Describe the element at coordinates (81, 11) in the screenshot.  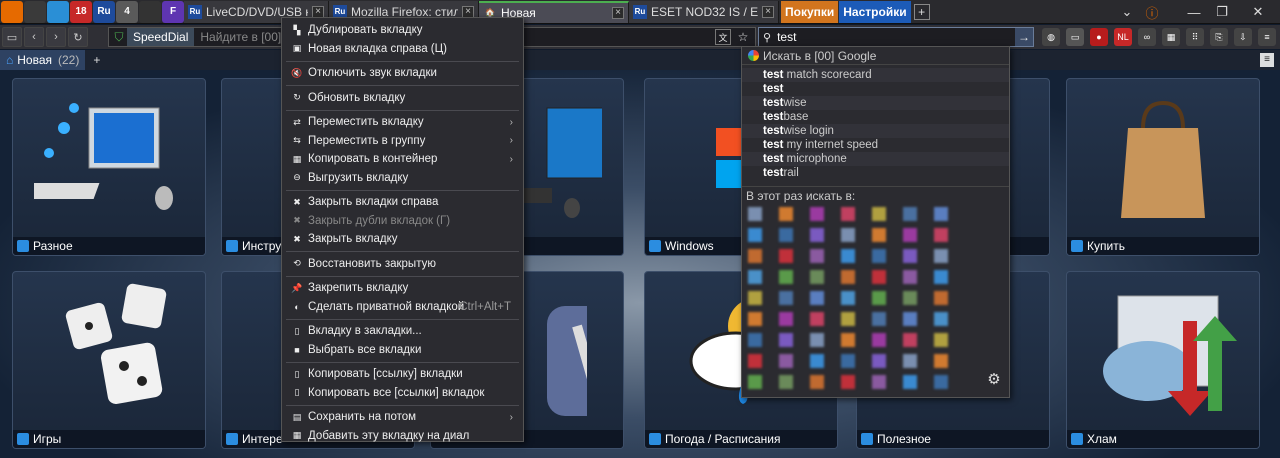
I see `pinned-tab: 18` at that location.